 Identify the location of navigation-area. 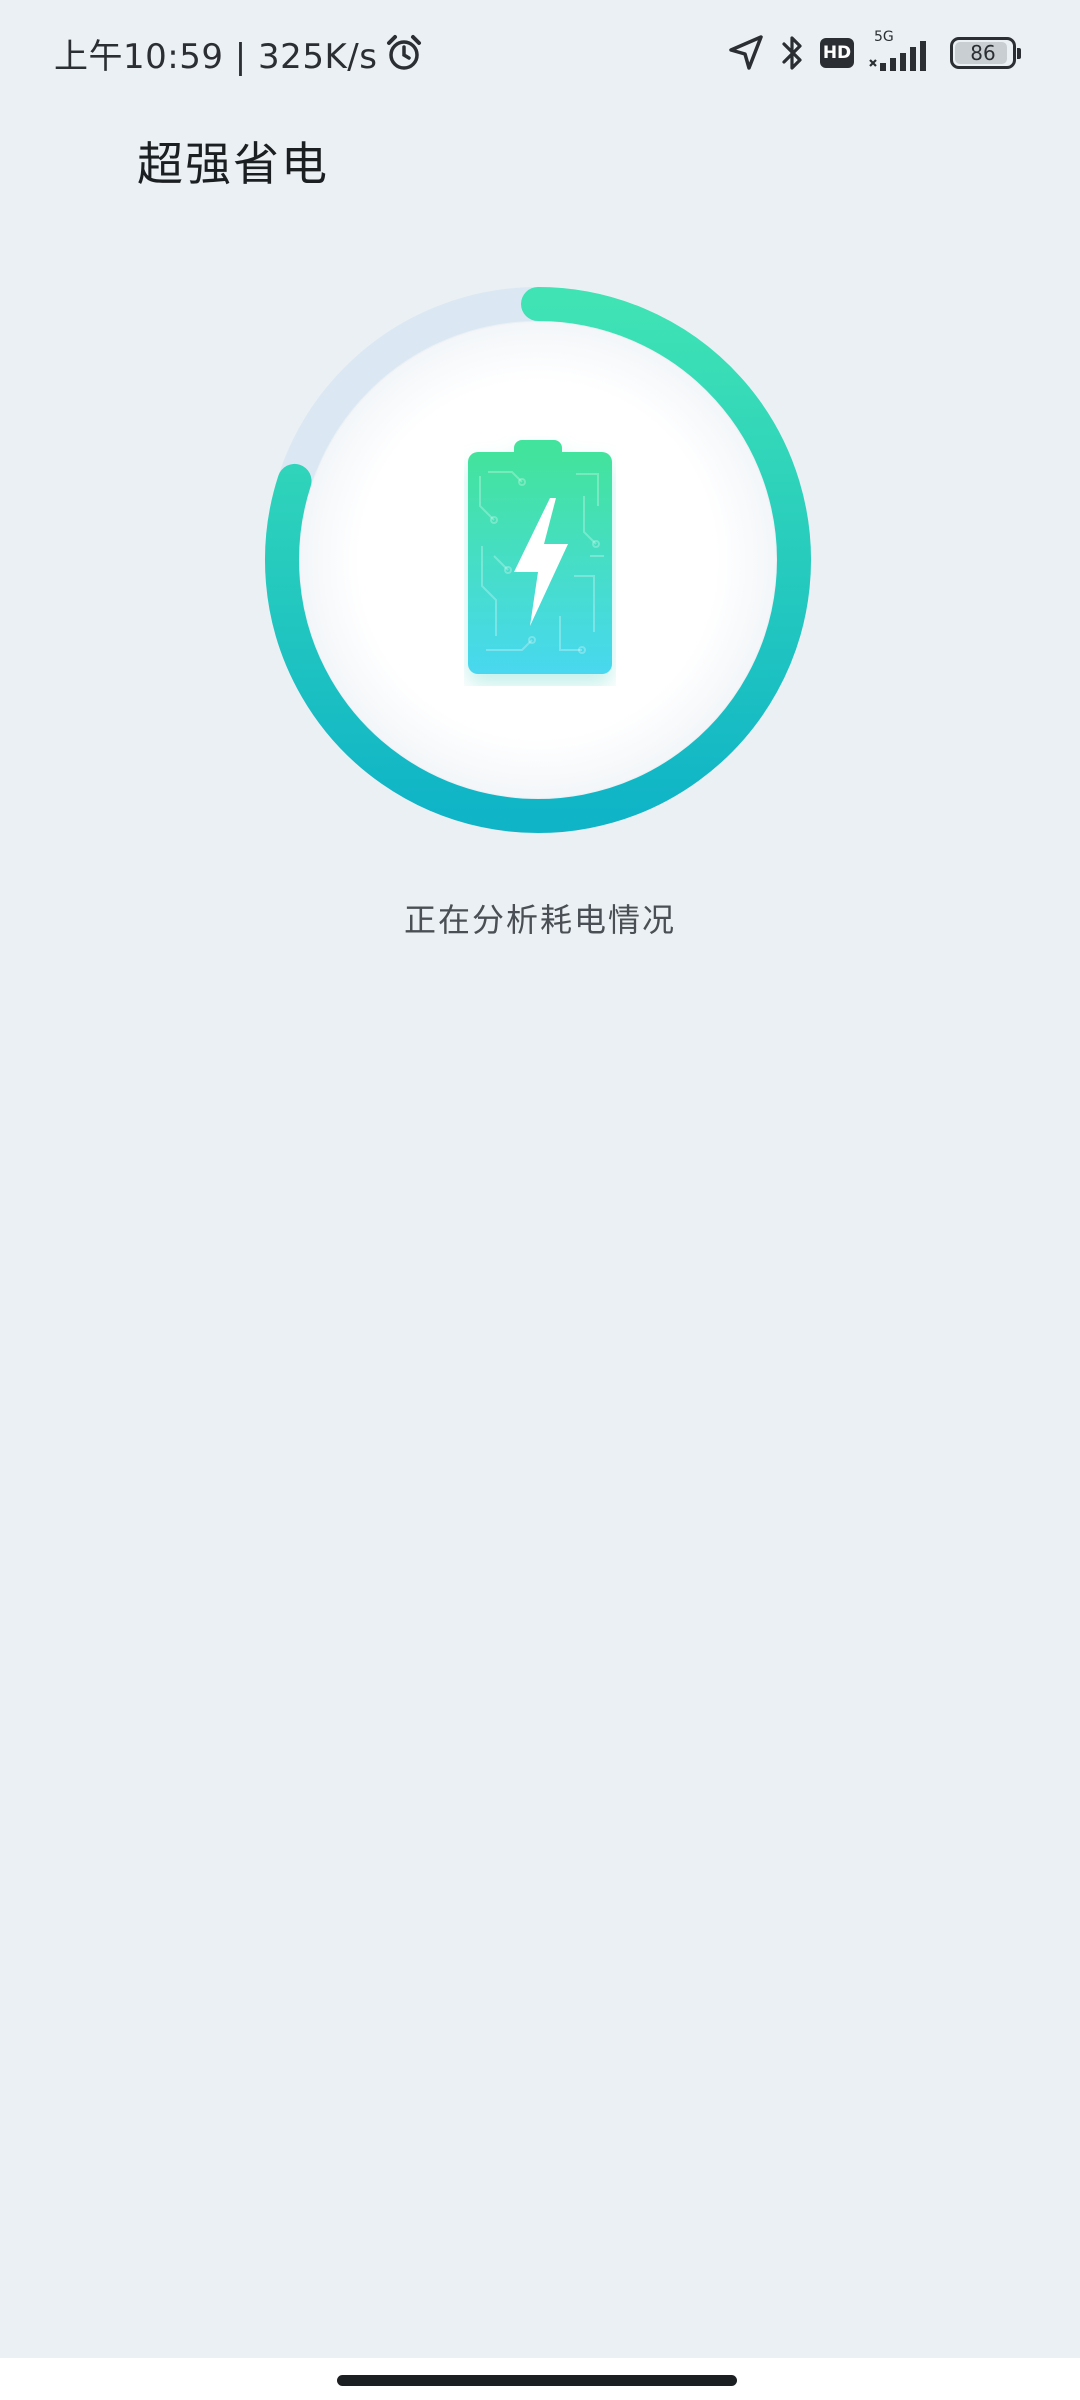
(540, 2379).